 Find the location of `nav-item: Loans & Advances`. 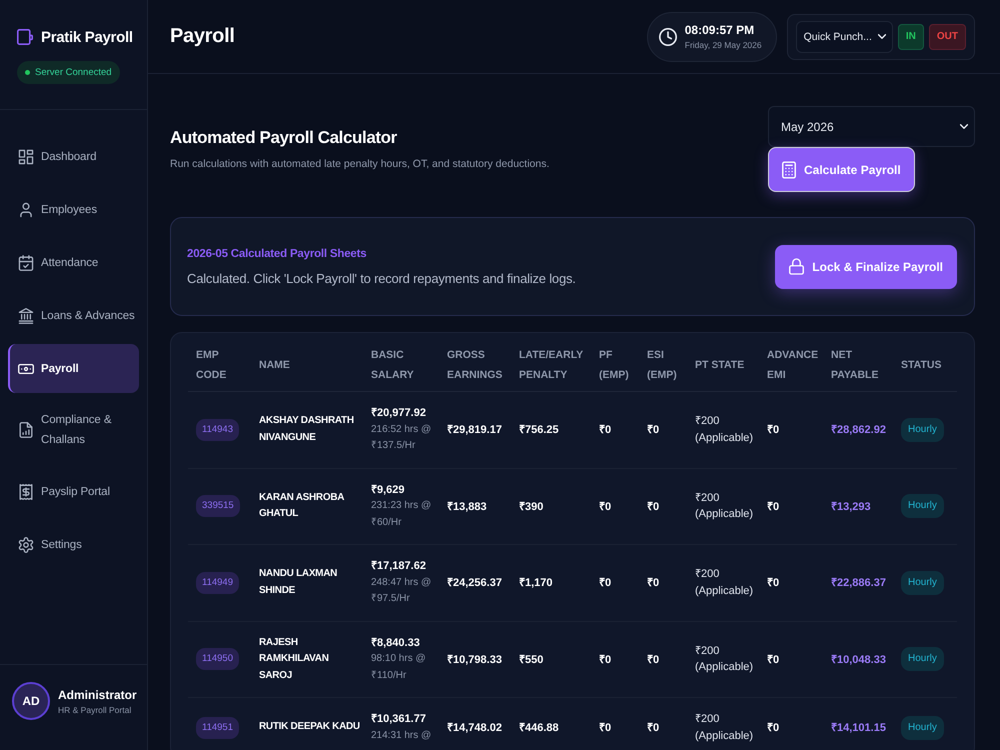

nav-item: Loans & Advances is located at coordinates (73, 315).